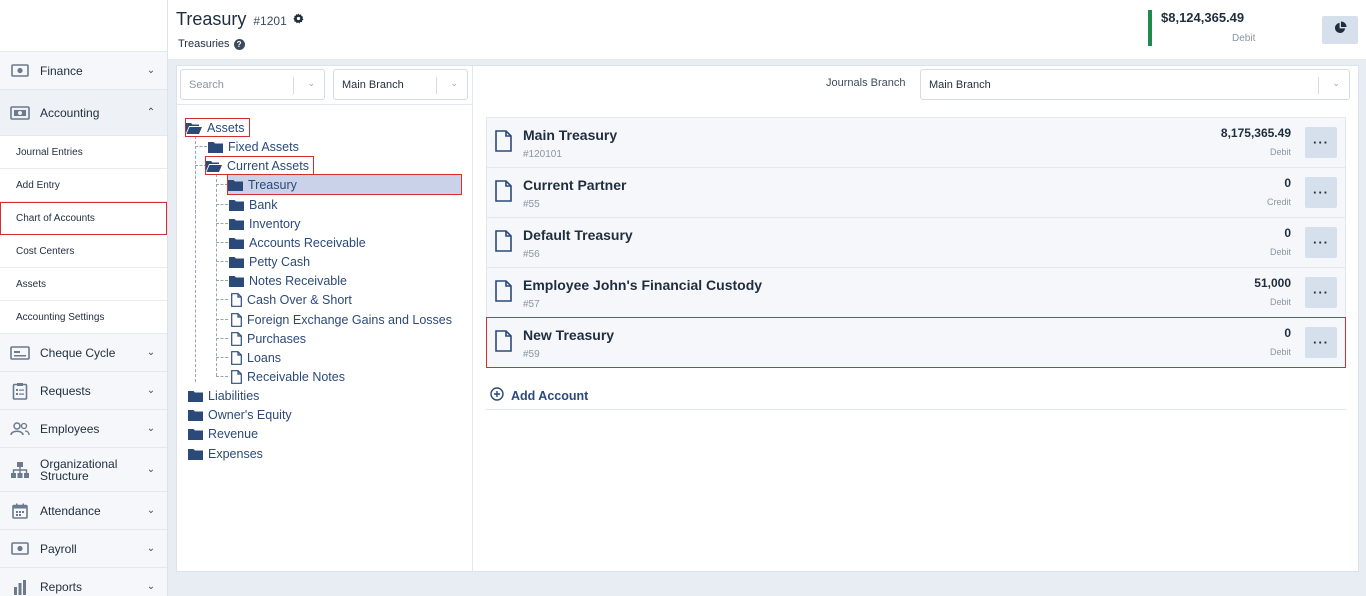 This screenshot has width=1366, height=596. Describe the element at coordinates (275, 223) in the screenshot. I see `tree-node-label: Inventory` at that location.